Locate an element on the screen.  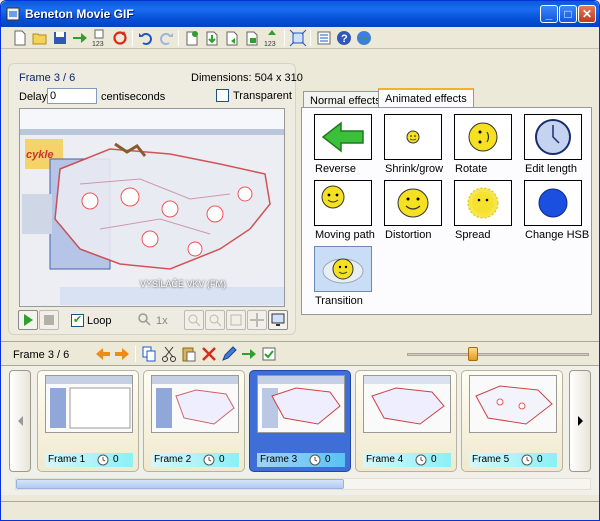
loop-checkbox is located at coordinates (77, 320).